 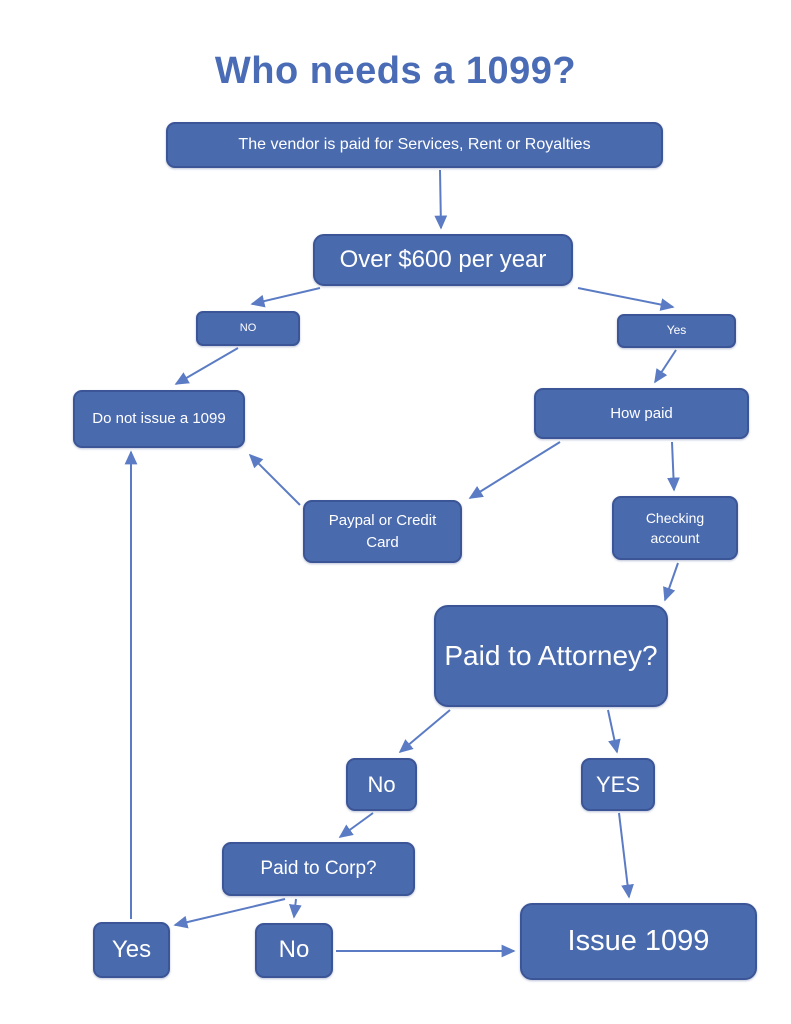 I want to click on node-yes-attorney: YES, so click(x=618, y=784).